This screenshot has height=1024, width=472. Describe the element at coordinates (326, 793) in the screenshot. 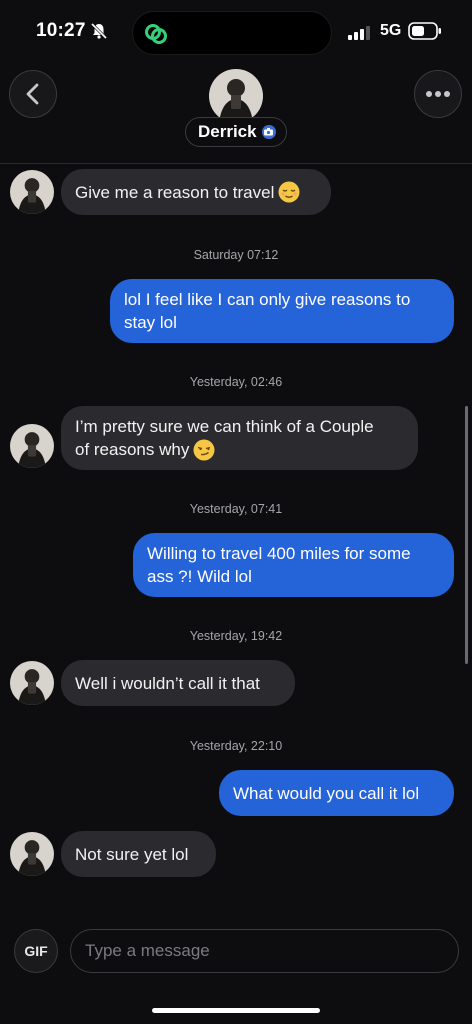

I see `message-text: What would you call it lol` at that location.